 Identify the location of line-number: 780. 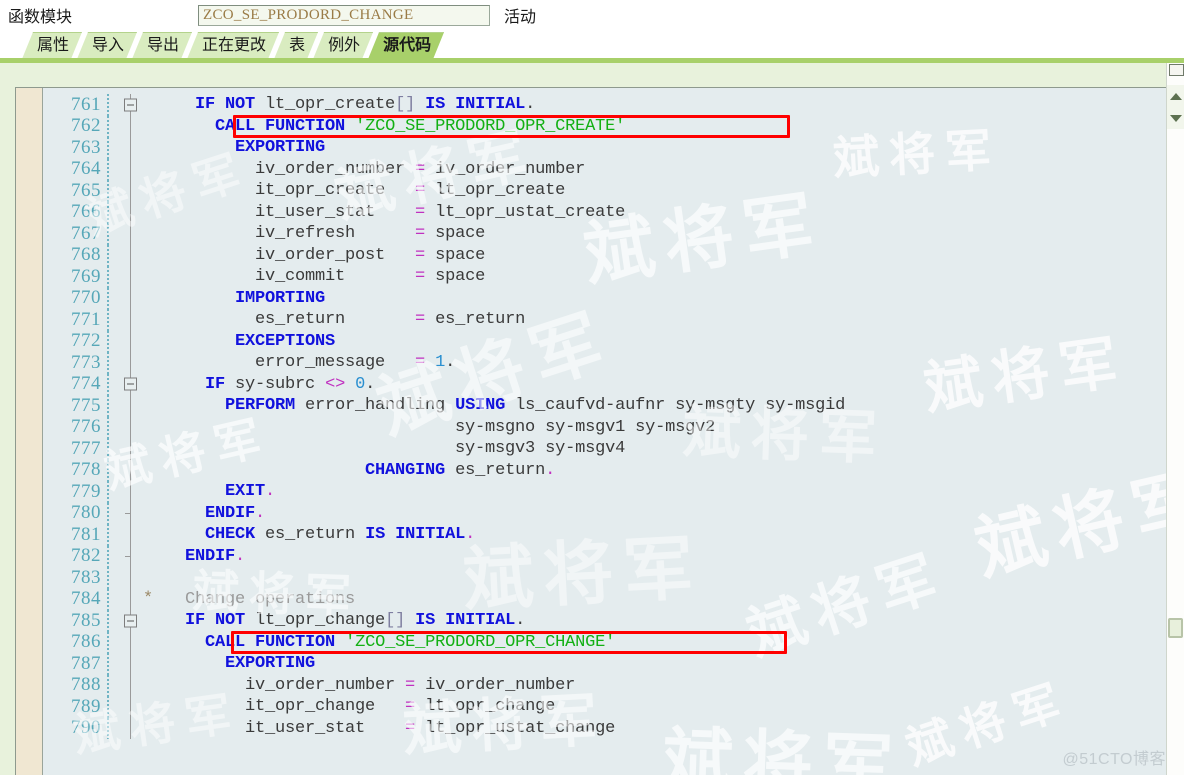
(86, 513).